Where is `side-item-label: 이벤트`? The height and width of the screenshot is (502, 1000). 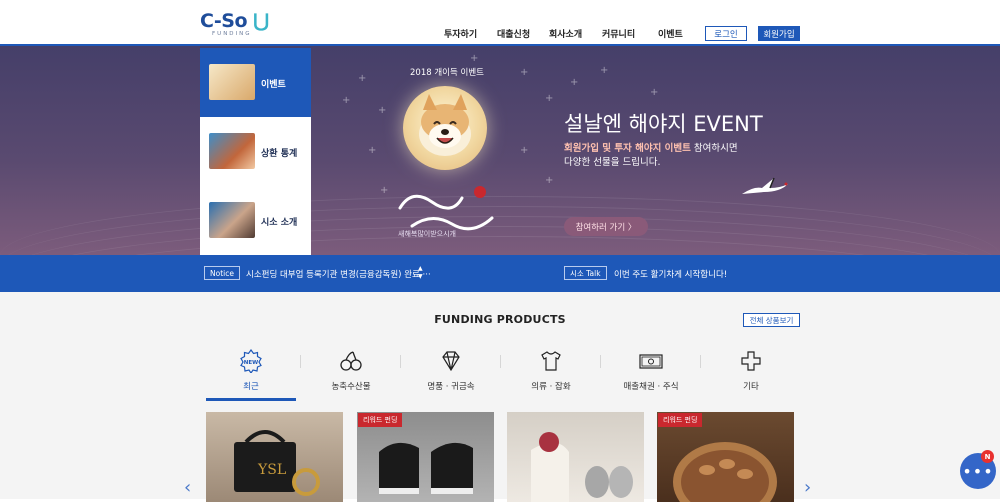
side-item-label: 이벤트 is located at coordinates (273, 85).